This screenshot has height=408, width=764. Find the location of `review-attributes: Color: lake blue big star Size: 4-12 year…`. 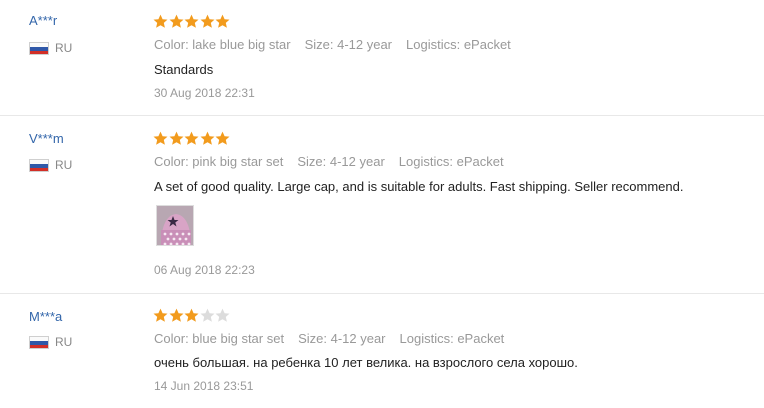

review-attributes: Color: lake blue big star Size: 4-12 year… is located at coordinates (339, 45).